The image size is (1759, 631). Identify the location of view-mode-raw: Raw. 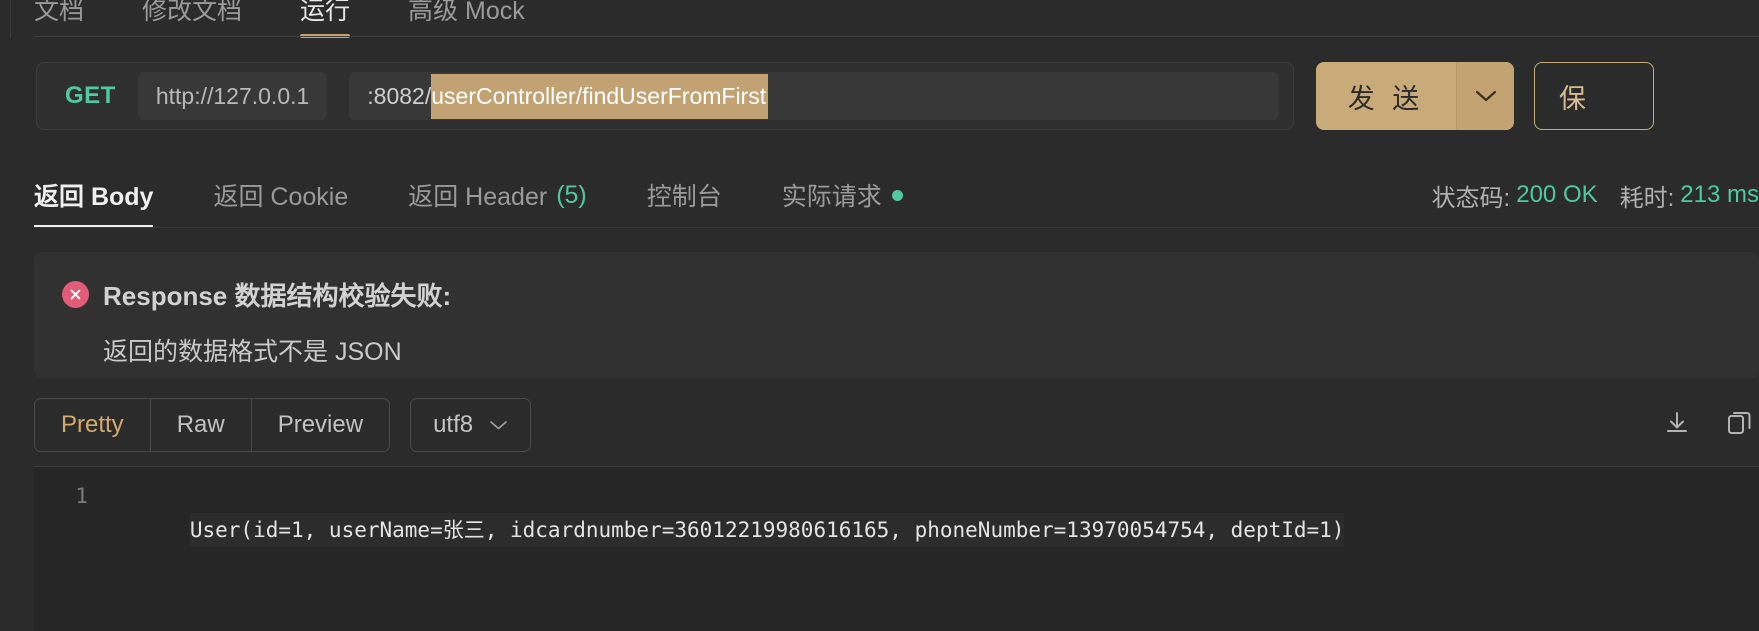
(201, 425).